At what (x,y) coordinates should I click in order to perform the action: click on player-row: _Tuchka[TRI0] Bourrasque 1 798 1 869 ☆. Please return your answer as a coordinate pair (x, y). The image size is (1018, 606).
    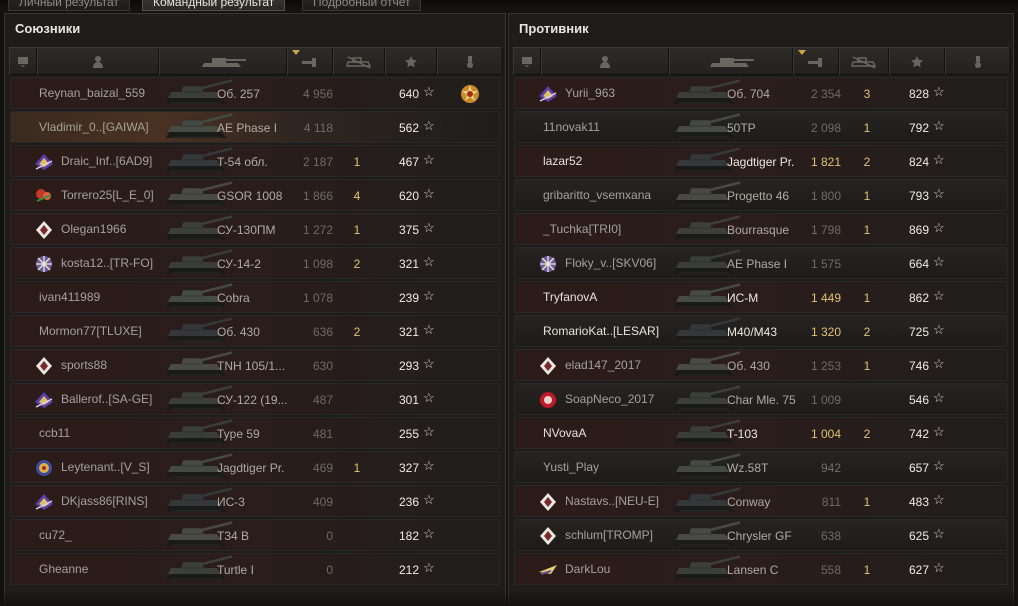
    Looking at the image, I should click on (761, 229).